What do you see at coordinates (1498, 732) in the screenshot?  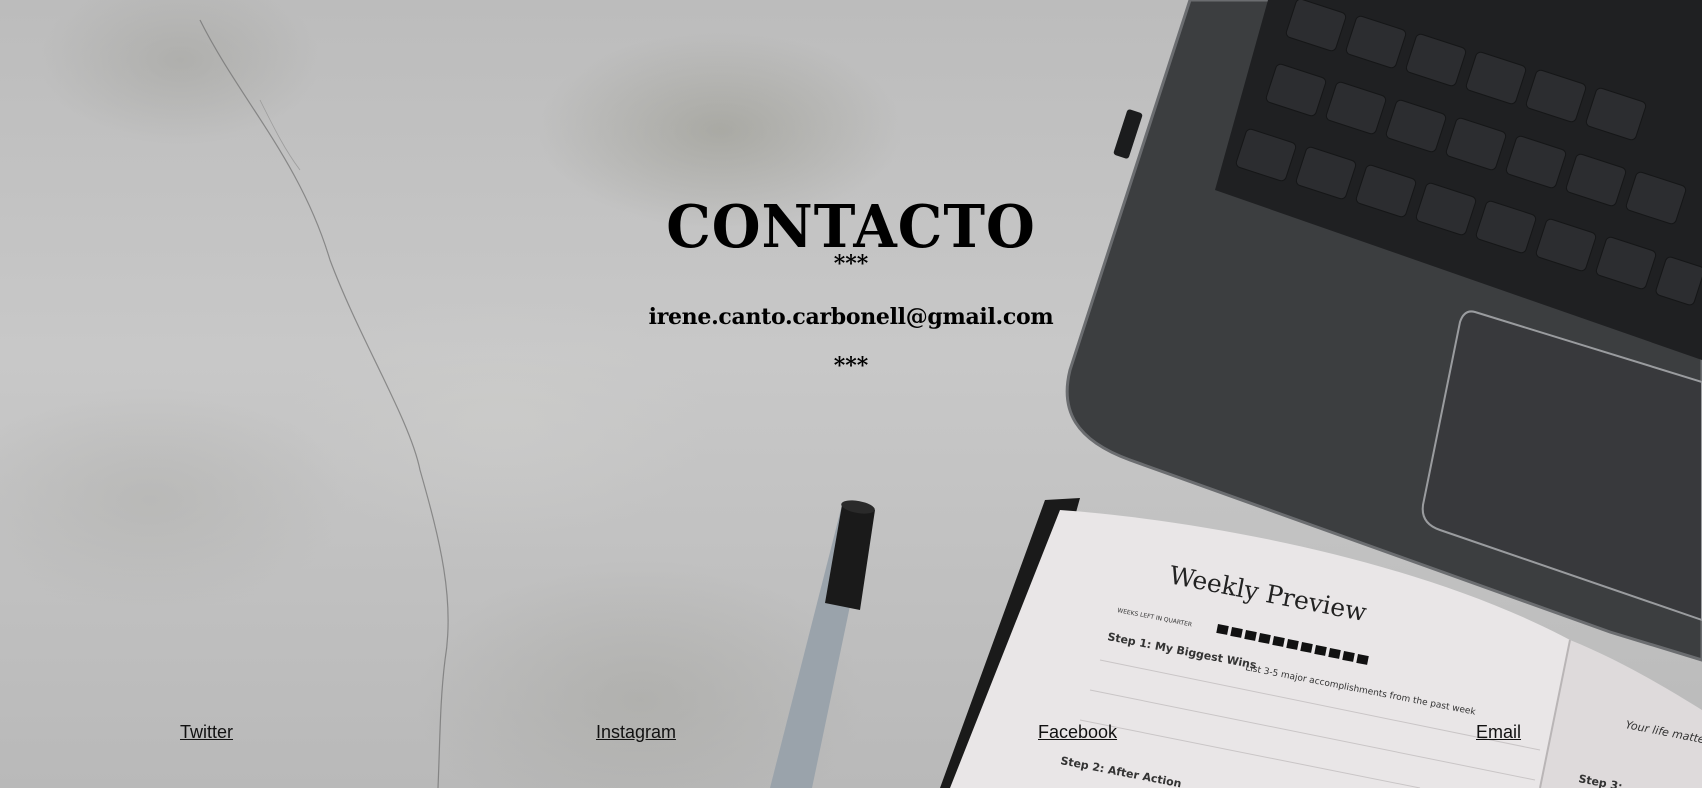 I see `email-link: Email` at bounding box center [1498, 732].